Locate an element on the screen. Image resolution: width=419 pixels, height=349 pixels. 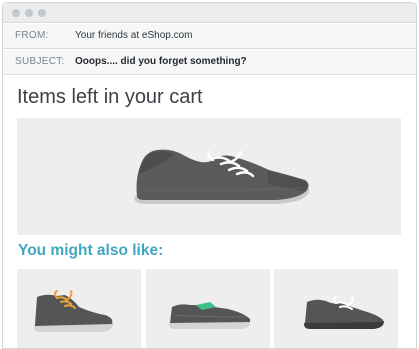
window-titlebar is located at coordinates (209, 13).